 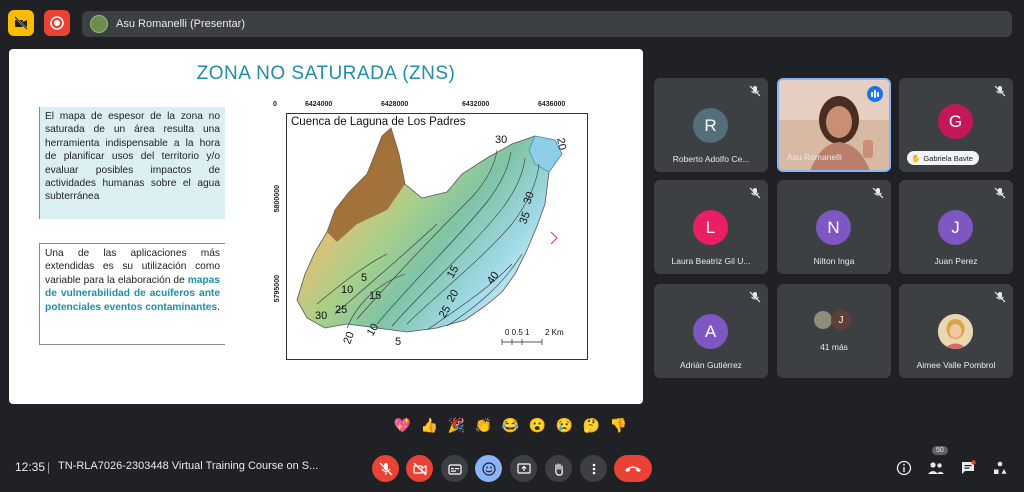 I want to click on present-button, so click(x=523, y=468).